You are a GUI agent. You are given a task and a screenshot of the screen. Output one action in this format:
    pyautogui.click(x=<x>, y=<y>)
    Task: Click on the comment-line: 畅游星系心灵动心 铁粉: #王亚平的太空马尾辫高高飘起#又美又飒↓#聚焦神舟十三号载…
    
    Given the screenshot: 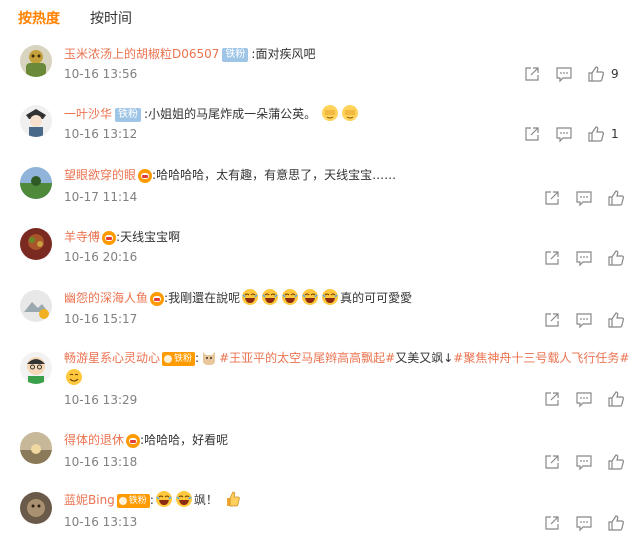 What is the action you would take?
    pyautogui.click(x=346, y=358)
    